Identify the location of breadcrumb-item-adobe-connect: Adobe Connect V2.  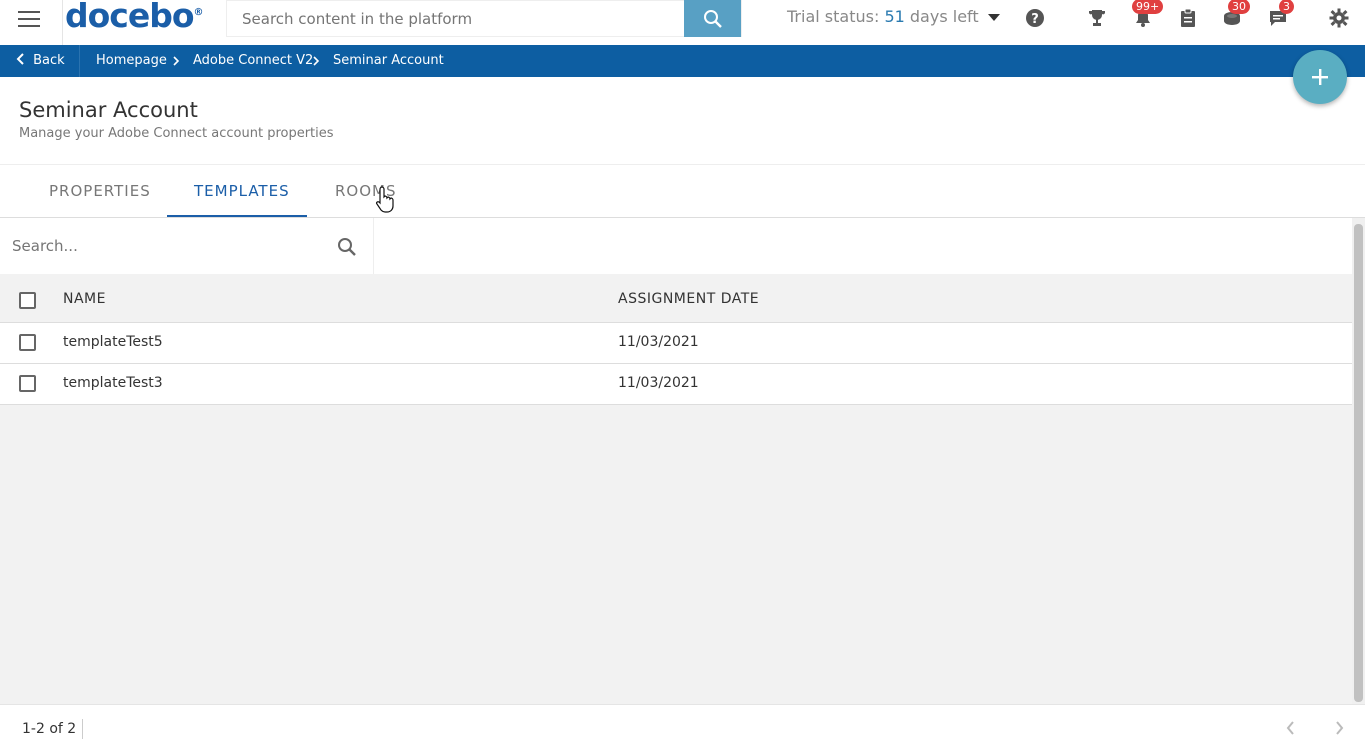
(253, 60).